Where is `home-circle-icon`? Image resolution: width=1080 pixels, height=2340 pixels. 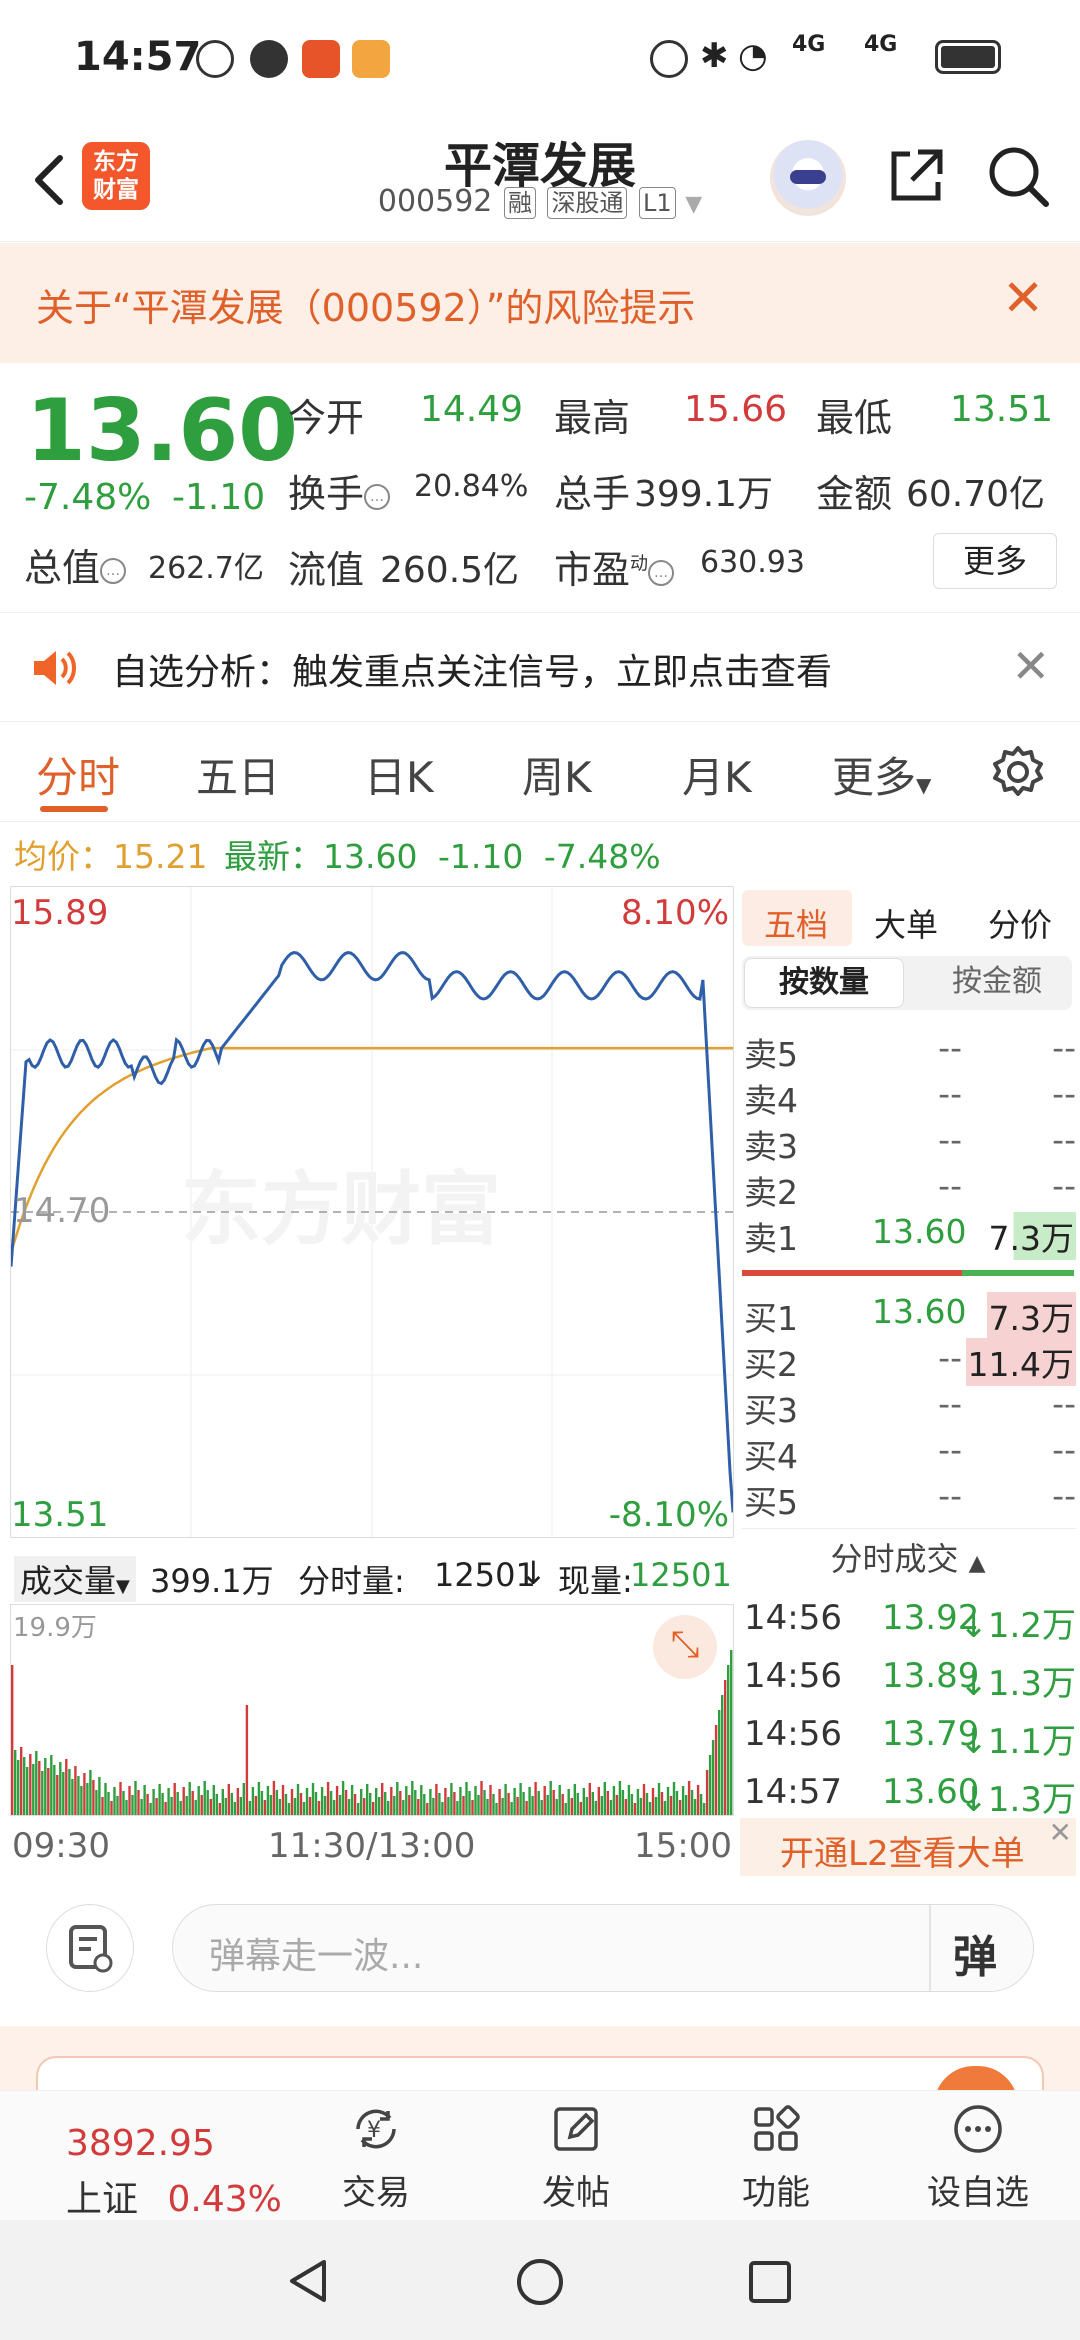
home-circle-icon is located at coordinates (540, 2282).